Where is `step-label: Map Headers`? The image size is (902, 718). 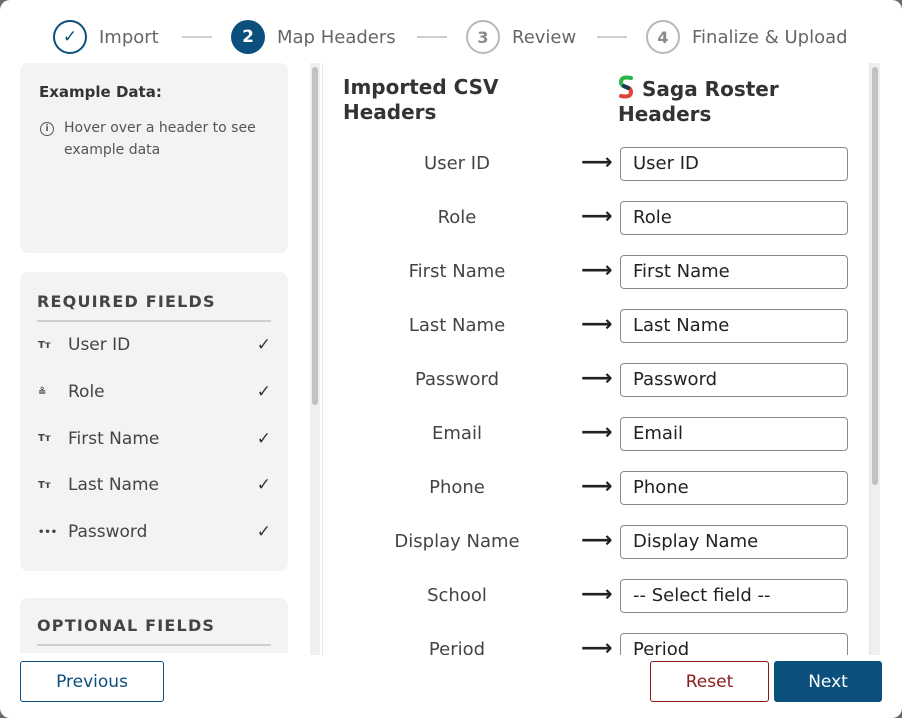
step-label: Map Headers is located at coordinates (336, 37).